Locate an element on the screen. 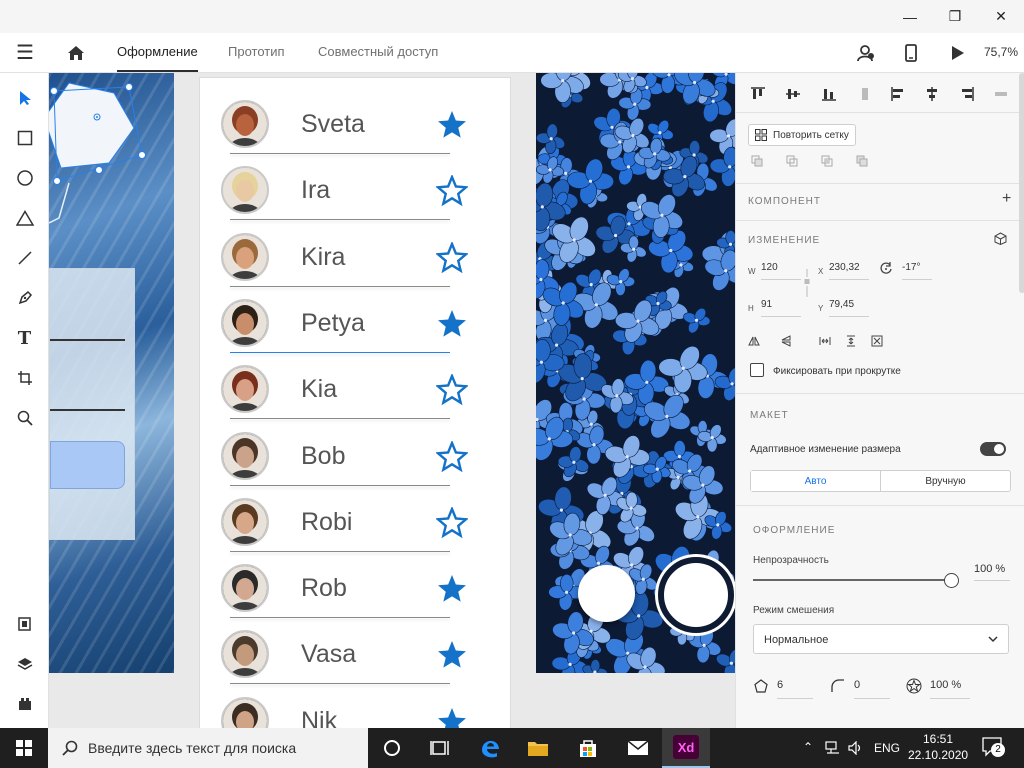  notifications-icon: 2 is located at coordinates (993, 749).